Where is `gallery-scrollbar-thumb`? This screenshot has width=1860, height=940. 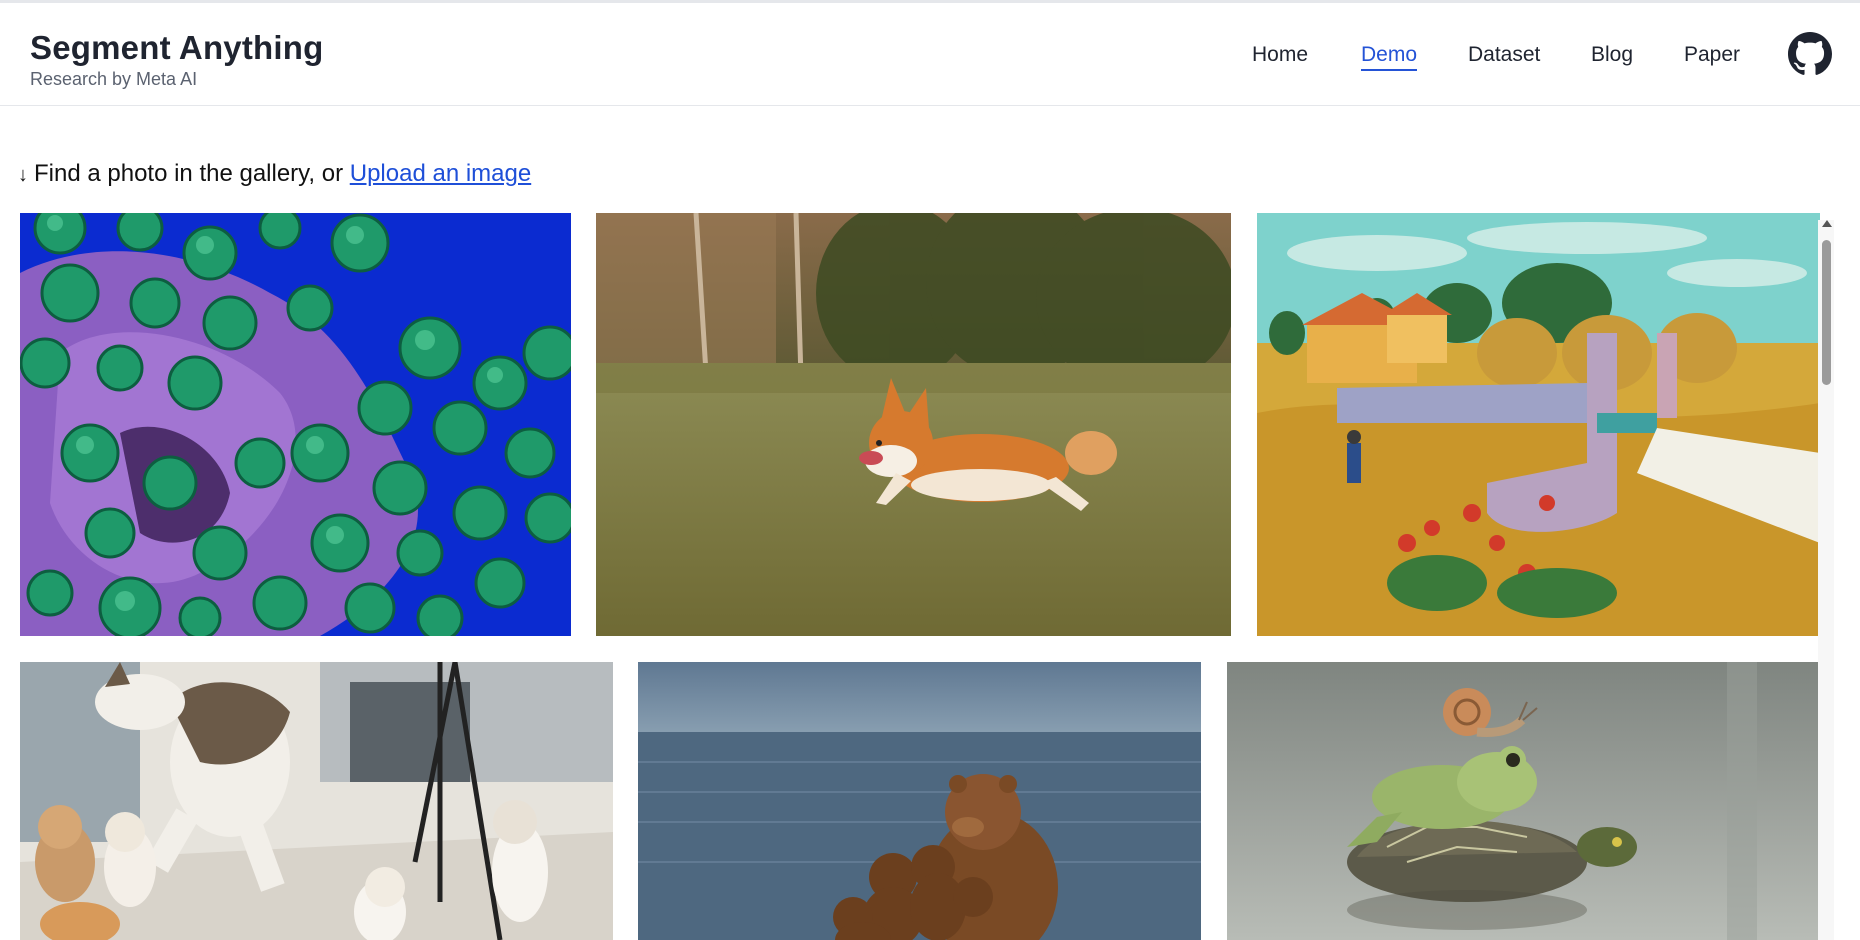 gallery-scrollbar-thumb is located at coordinates (1826, 312).